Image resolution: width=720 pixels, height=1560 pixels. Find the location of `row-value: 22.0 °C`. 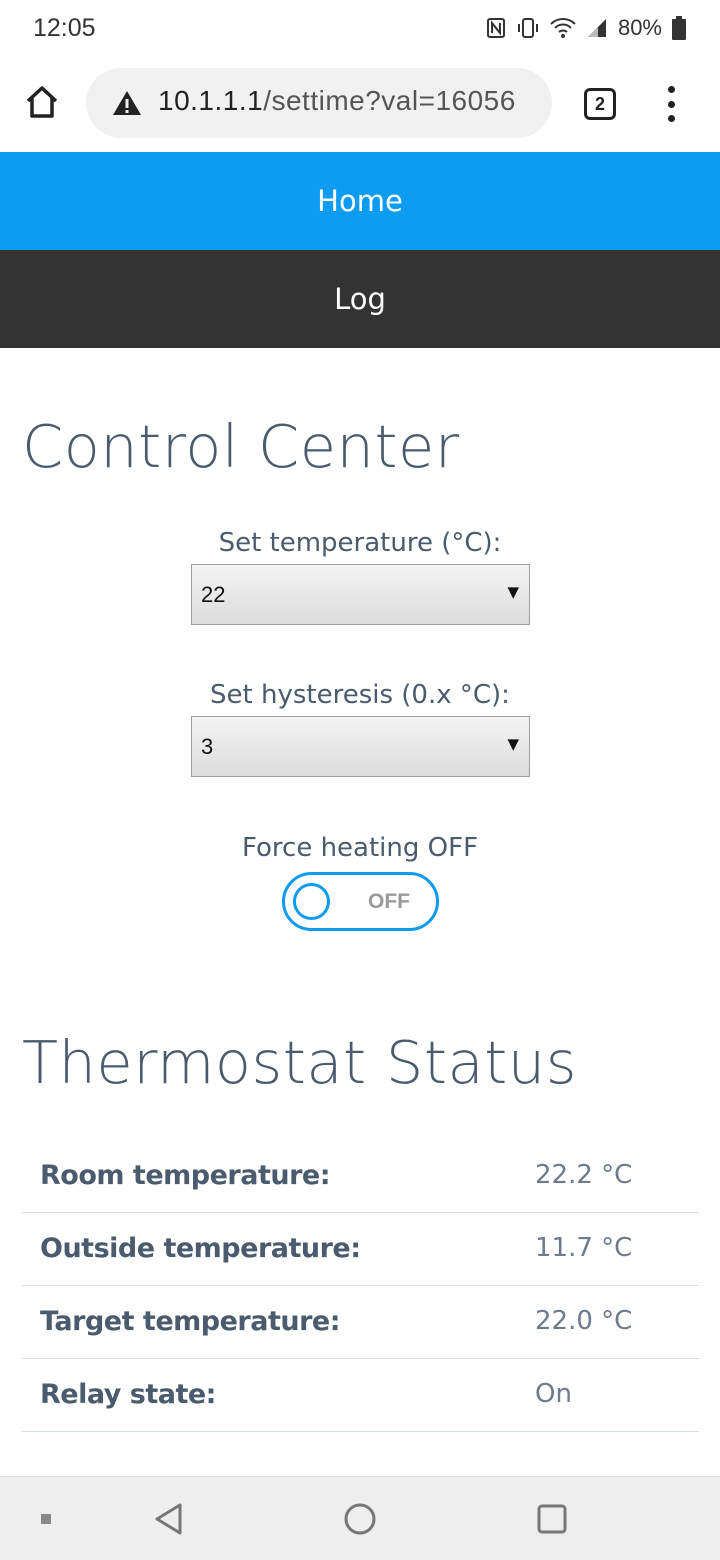

row-value: 22.0 °C is located at coordinates (584, 1321).